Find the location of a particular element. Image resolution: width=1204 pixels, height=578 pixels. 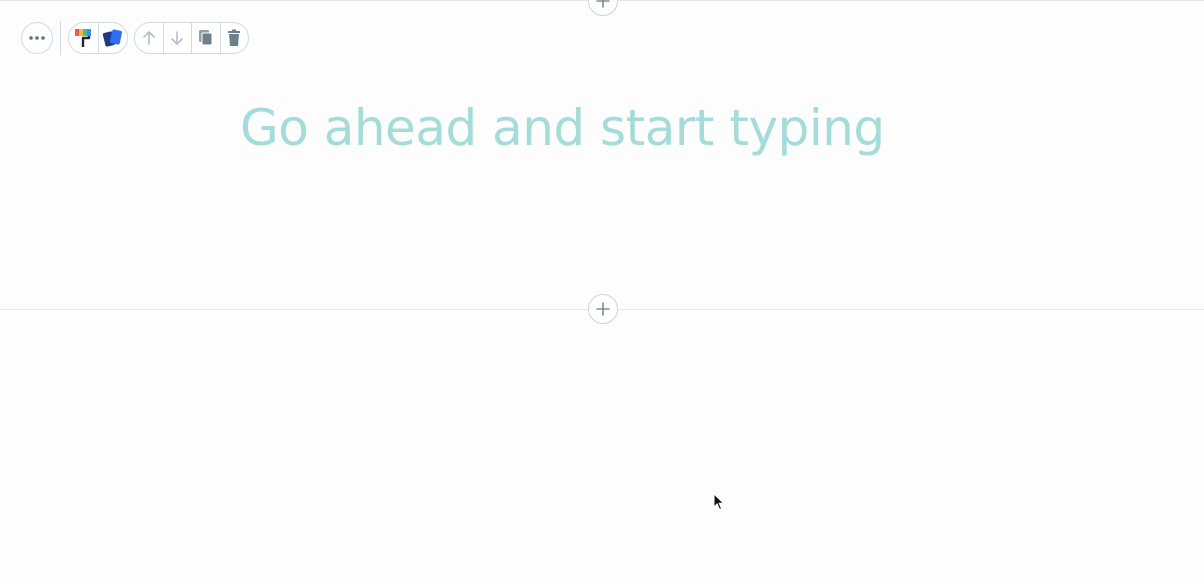

more-options-button is located at coordinates (37, 38).